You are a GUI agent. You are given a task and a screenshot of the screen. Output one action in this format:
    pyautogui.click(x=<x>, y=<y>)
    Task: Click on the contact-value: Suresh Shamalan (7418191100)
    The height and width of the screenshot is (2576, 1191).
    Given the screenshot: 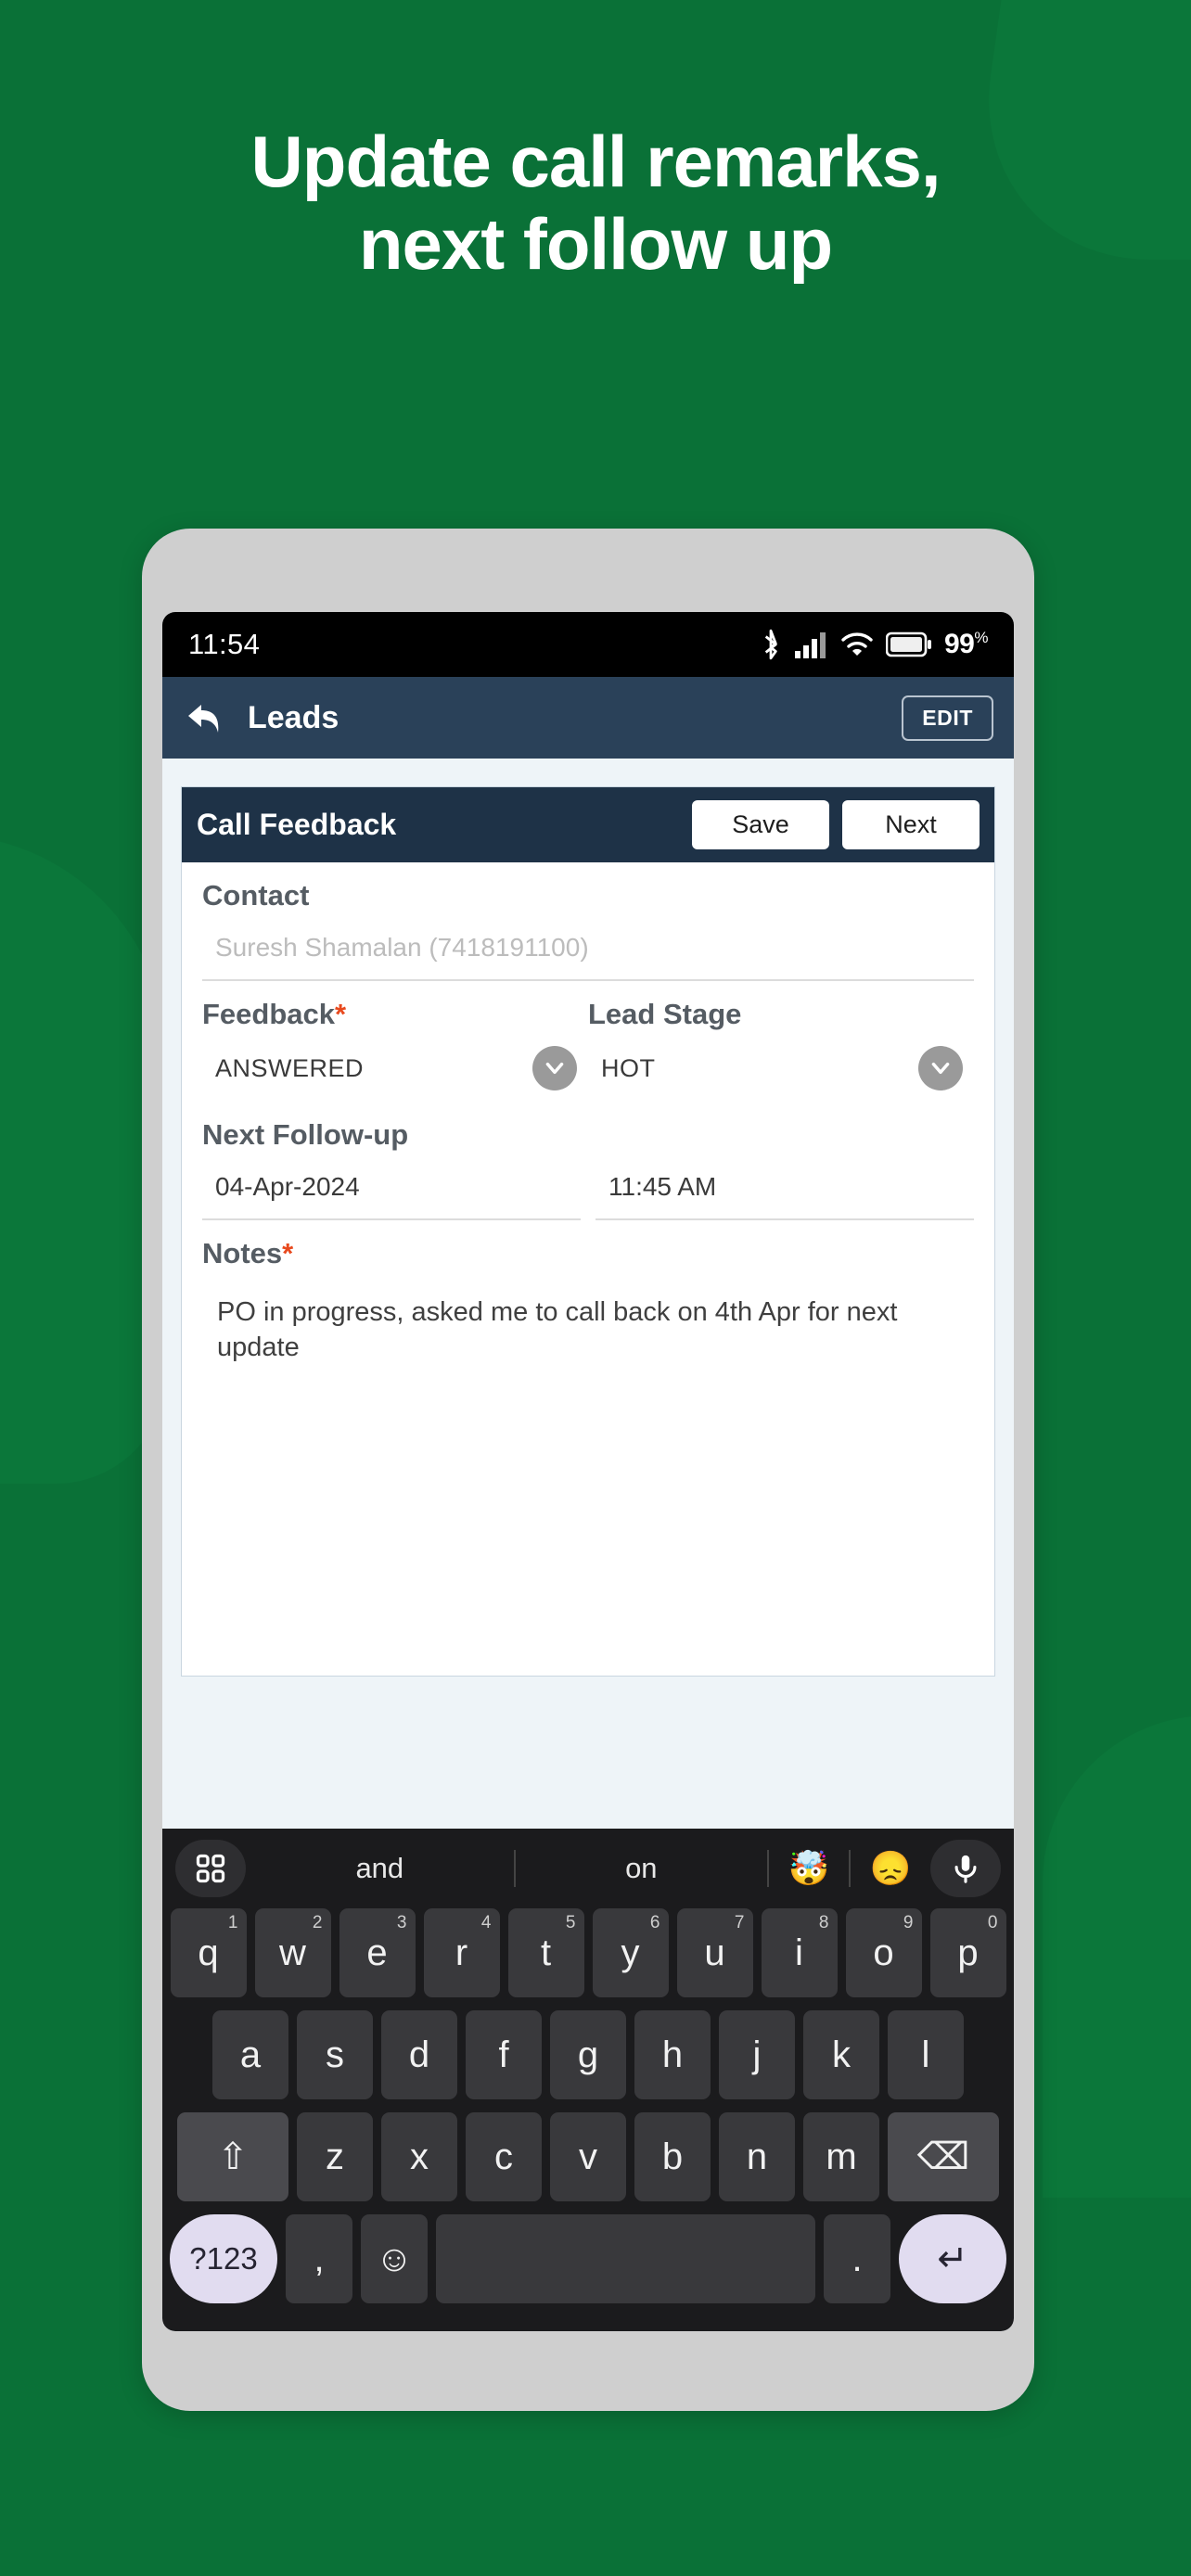 What is the action you would take?
    pyautogui.click(x=402, y=947)
    